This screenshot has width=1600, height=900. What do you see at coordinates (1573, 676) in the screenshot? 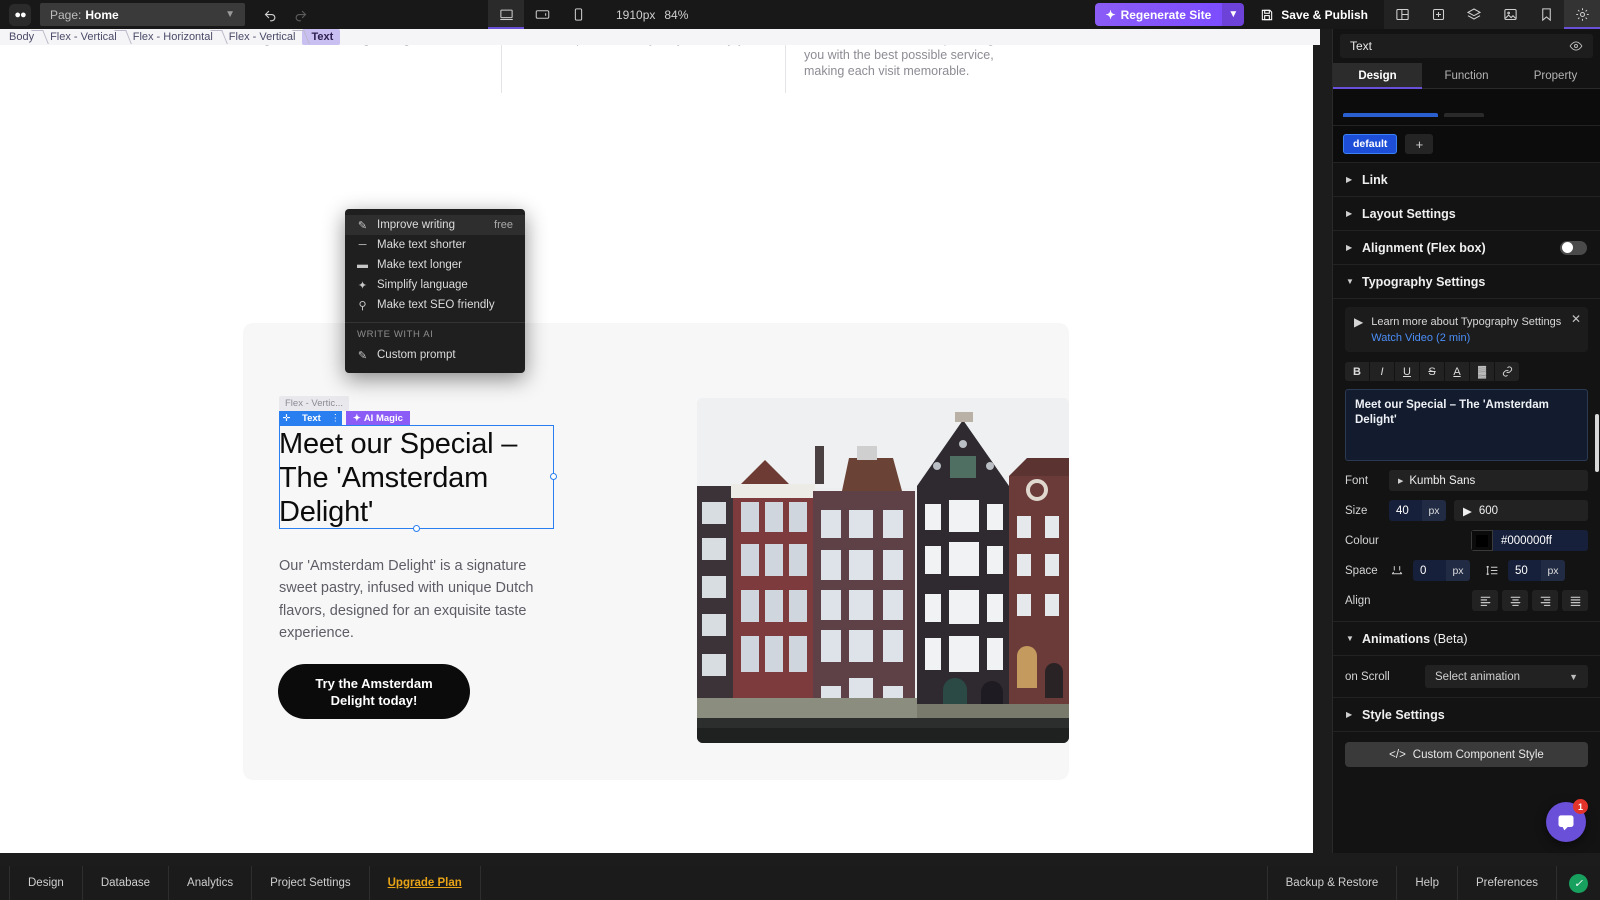
I see `chevron-down-icon: ▼` at bounding box center [1573, 676].